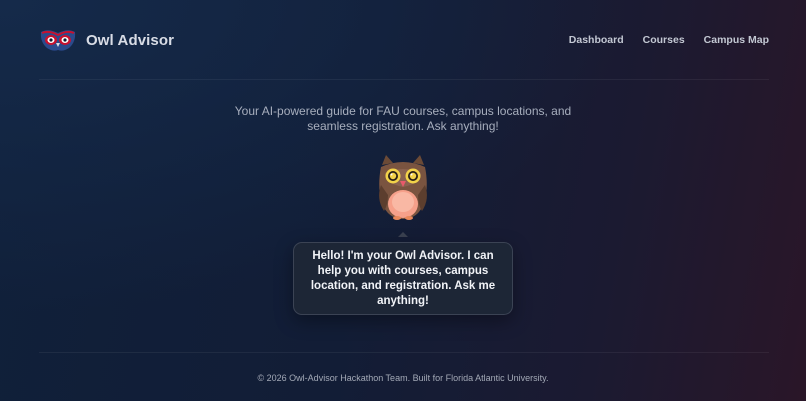 The image size is (806, 401). I want to click on chat-line: location, and registration. Ask me, so click(403, 285).